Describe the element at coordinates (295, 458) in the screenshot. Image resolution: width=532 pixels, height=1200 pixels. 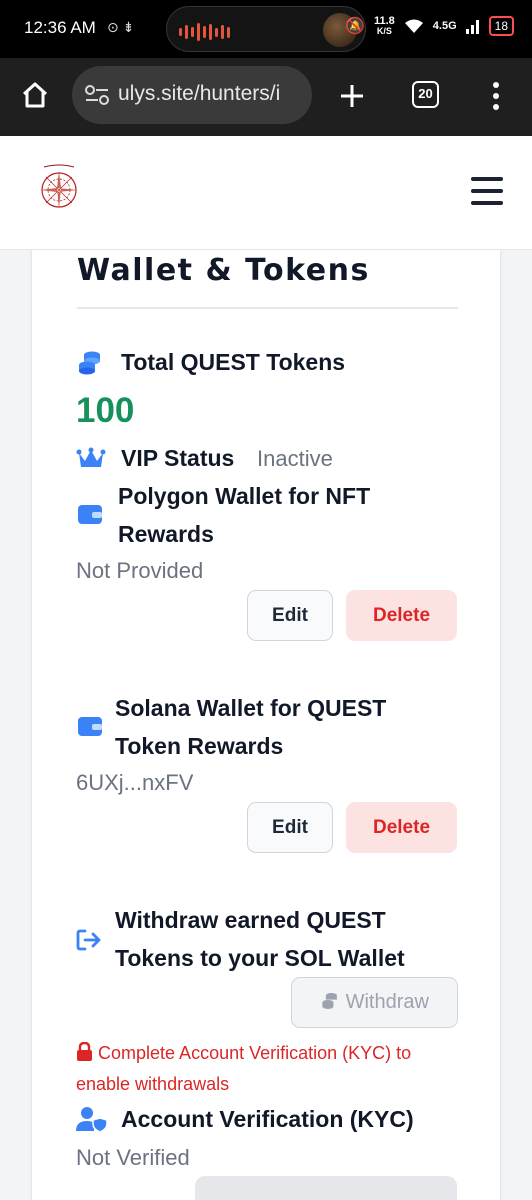
I see `vip-status-value: Inactive` at that location.